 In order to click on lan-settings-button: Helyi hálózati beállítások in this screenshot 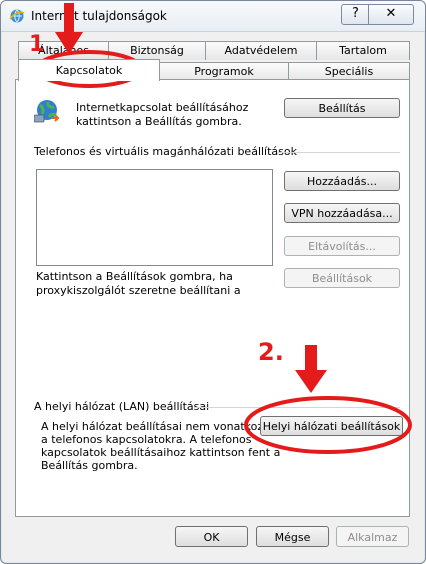, I will do `click(331, 426)`.